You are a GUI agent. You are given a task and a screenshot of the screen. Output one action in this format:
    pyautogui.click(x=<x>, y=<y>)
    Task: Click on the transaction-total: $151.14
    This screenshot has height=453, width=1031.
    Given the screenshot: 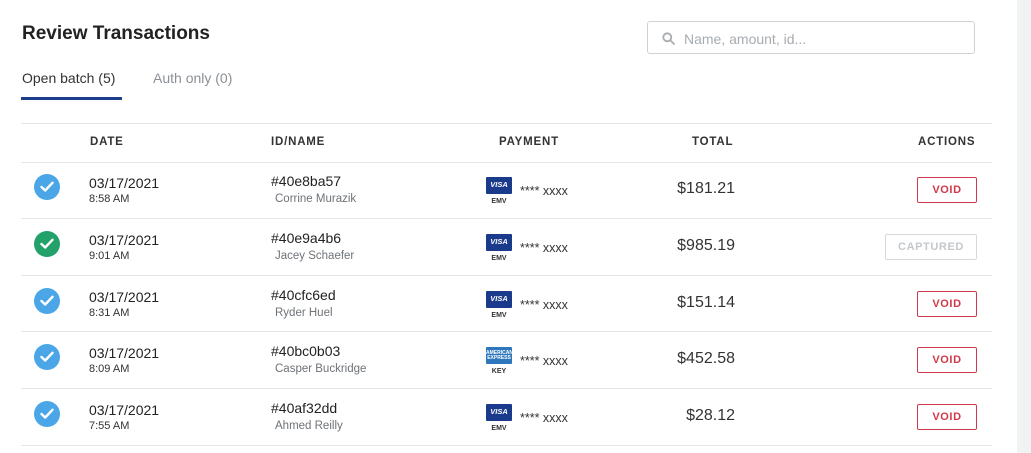 What is the action you would take?
    pyautogui.click(x=706, y=302)
    